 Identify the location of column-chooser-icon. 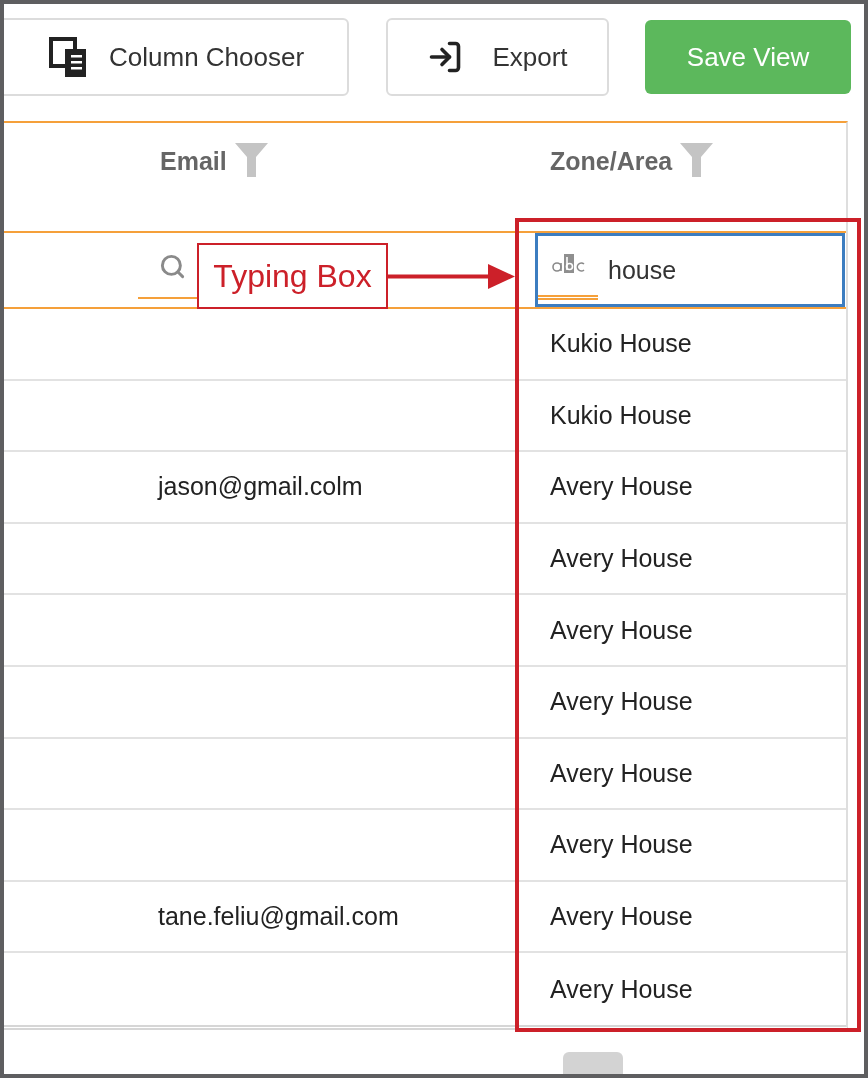
(68, 57).